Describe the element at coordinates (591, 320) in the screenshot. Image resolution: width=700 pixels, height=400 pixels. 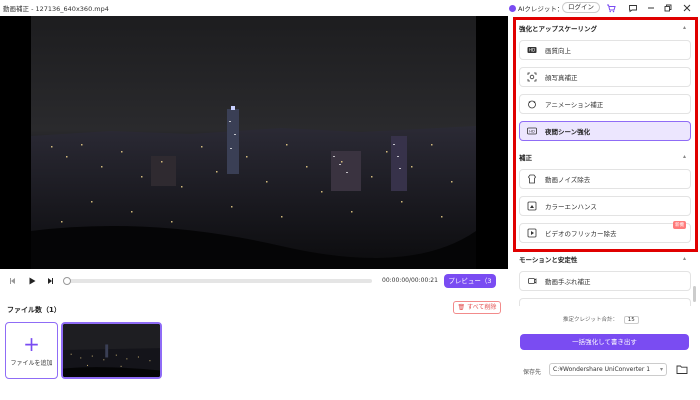
I see `estimate-label: 推定クレジット合計：` at that location.